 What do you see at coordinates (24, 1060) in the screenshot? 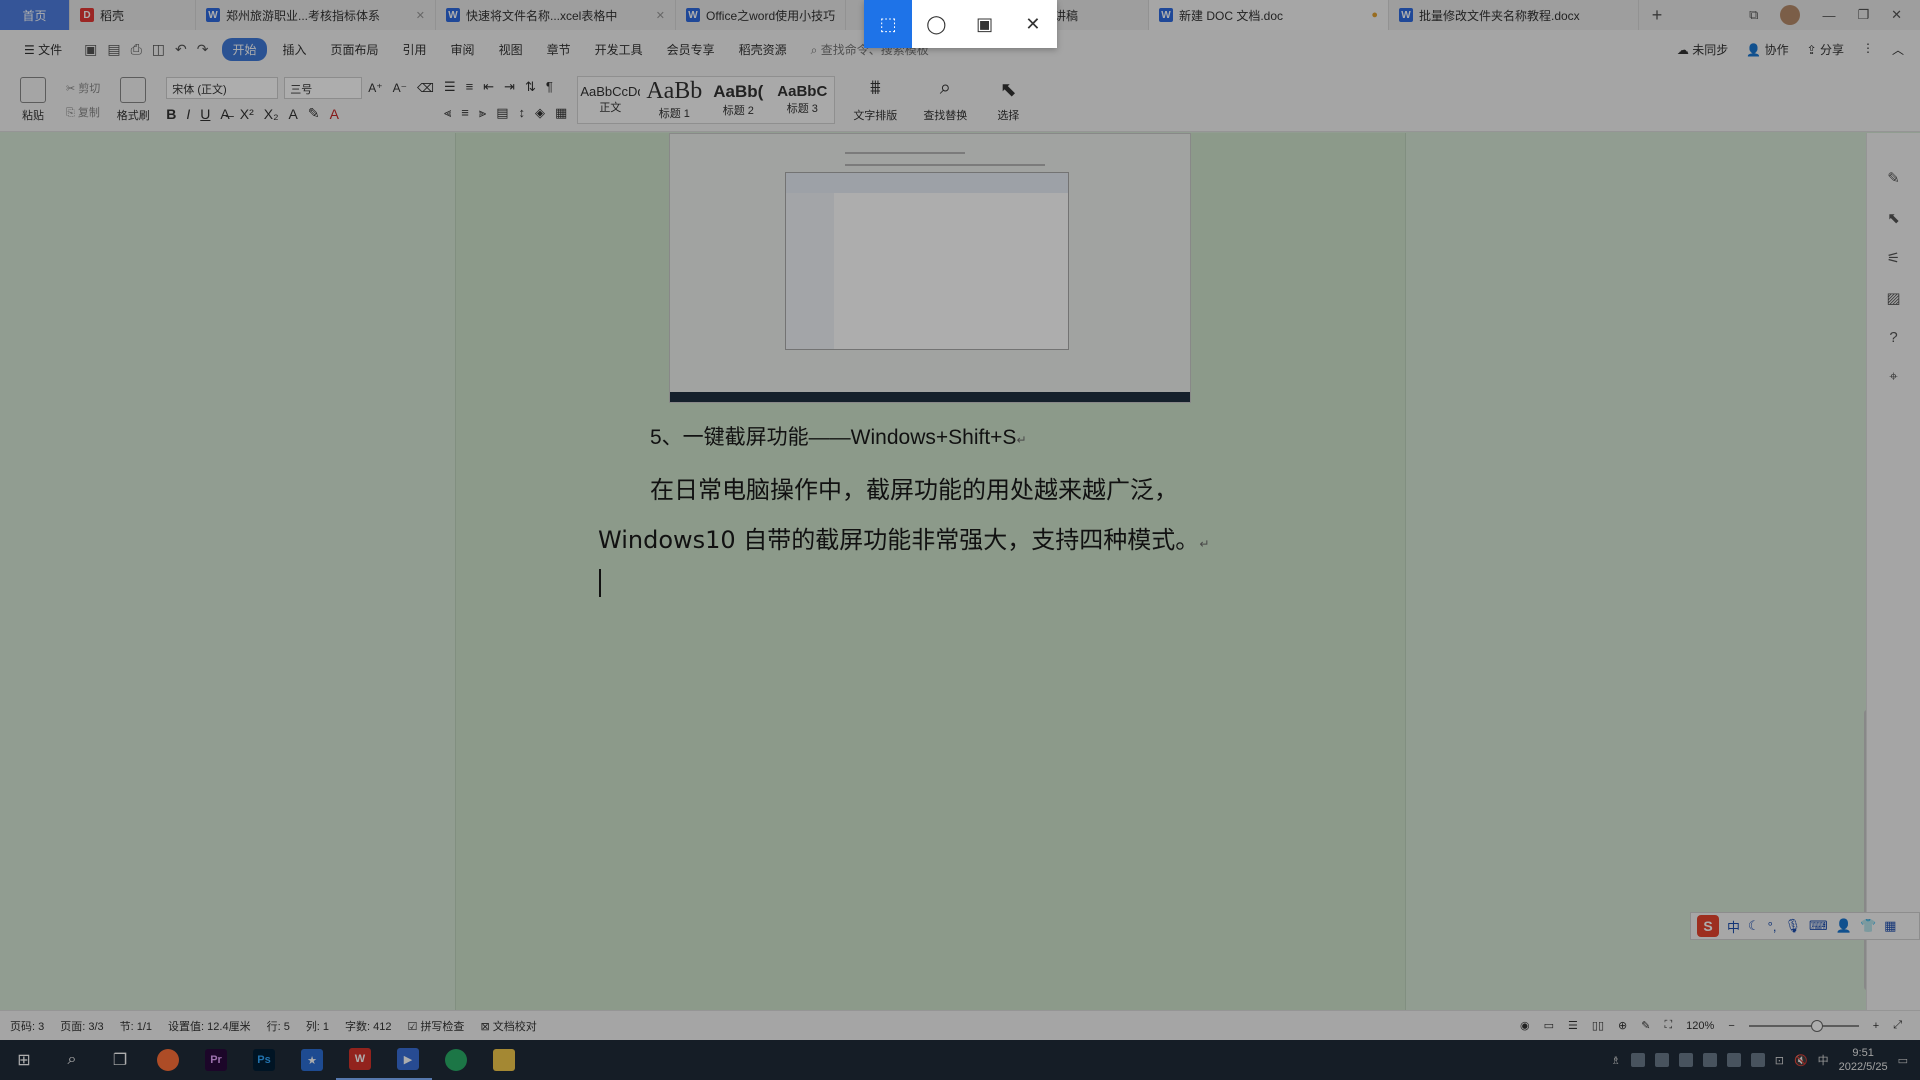
I see `start-button: ⊞` at bounding box center [24, 1060].